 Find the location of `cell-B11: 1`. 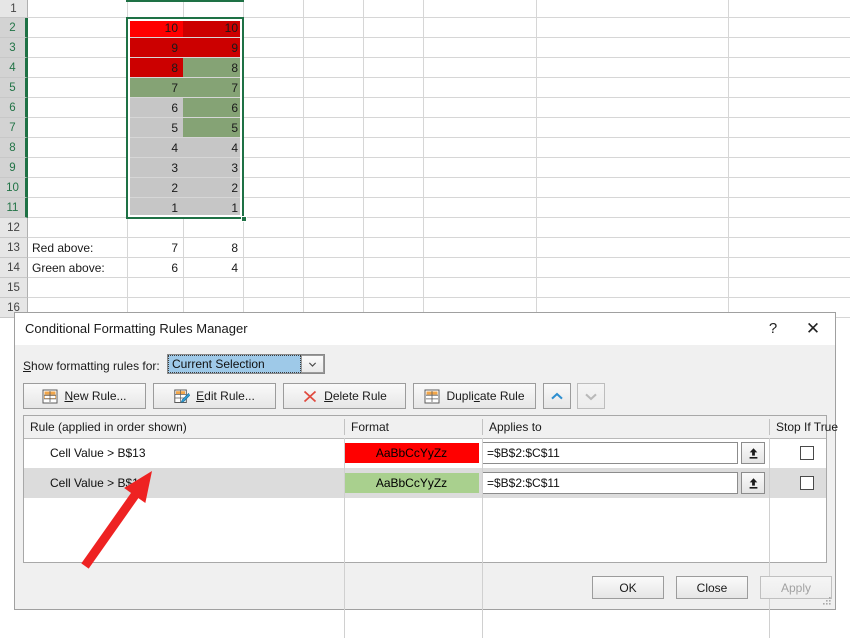

cell-B11: 1 is located at coordinates (155, 207).